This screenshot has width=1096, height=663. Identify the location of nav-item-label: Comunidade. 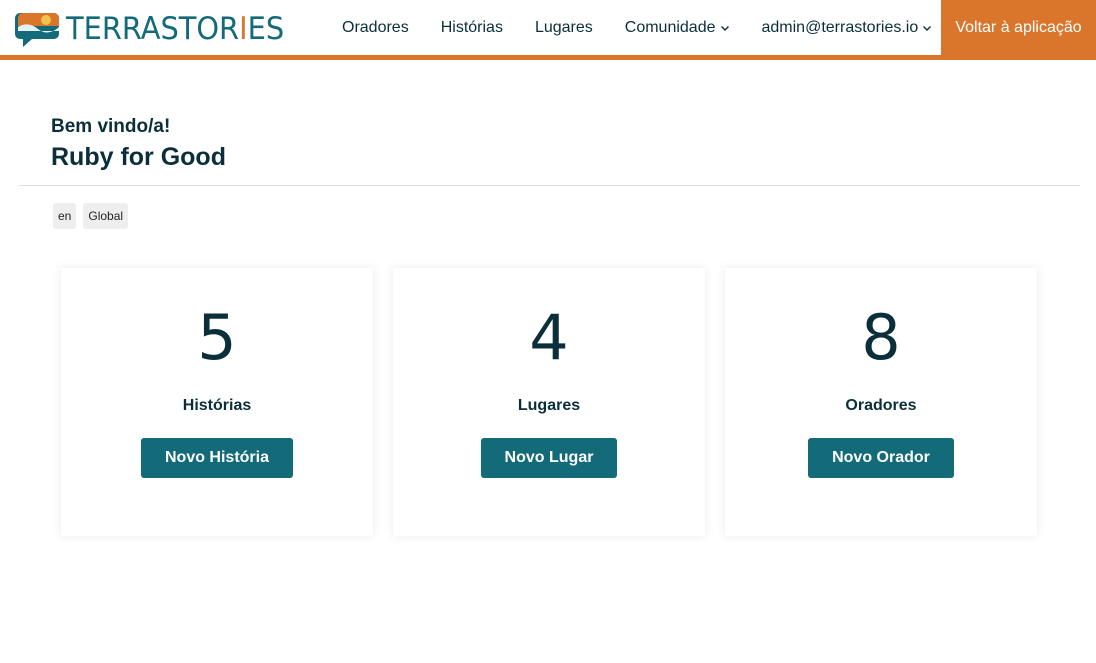
(670, 27).